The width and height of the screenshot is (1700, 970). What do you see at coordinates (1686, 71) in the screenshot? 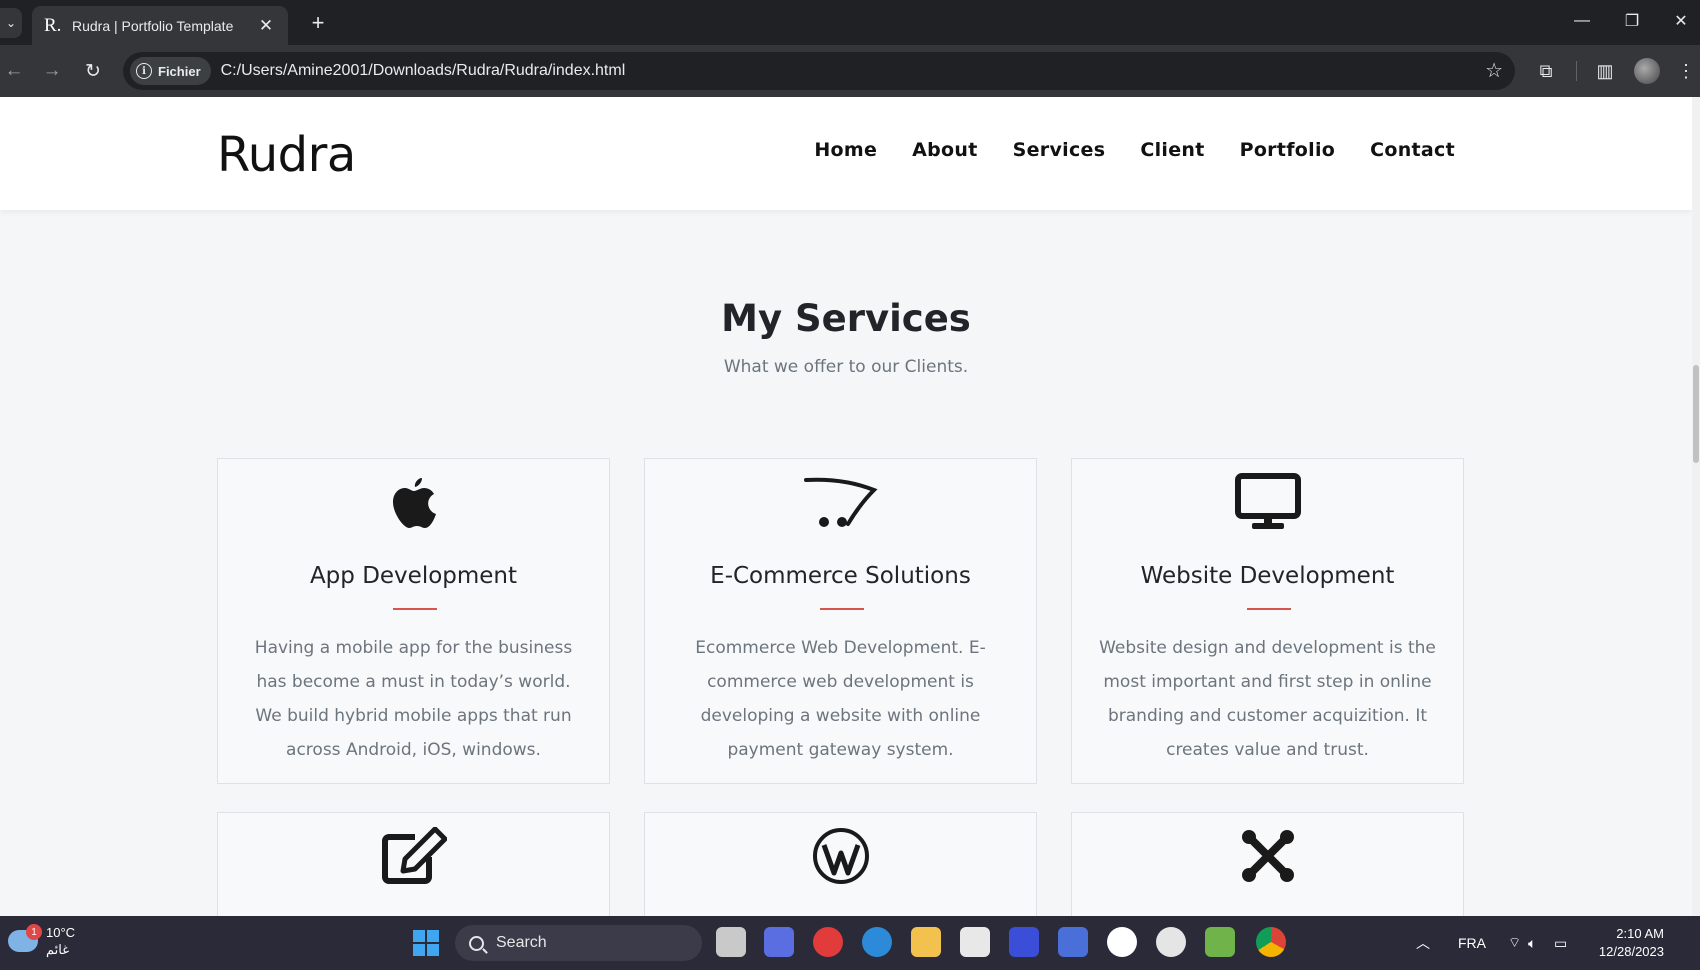
I see `more-menu-icon: ⋮` at bounding box center [1686, 71].